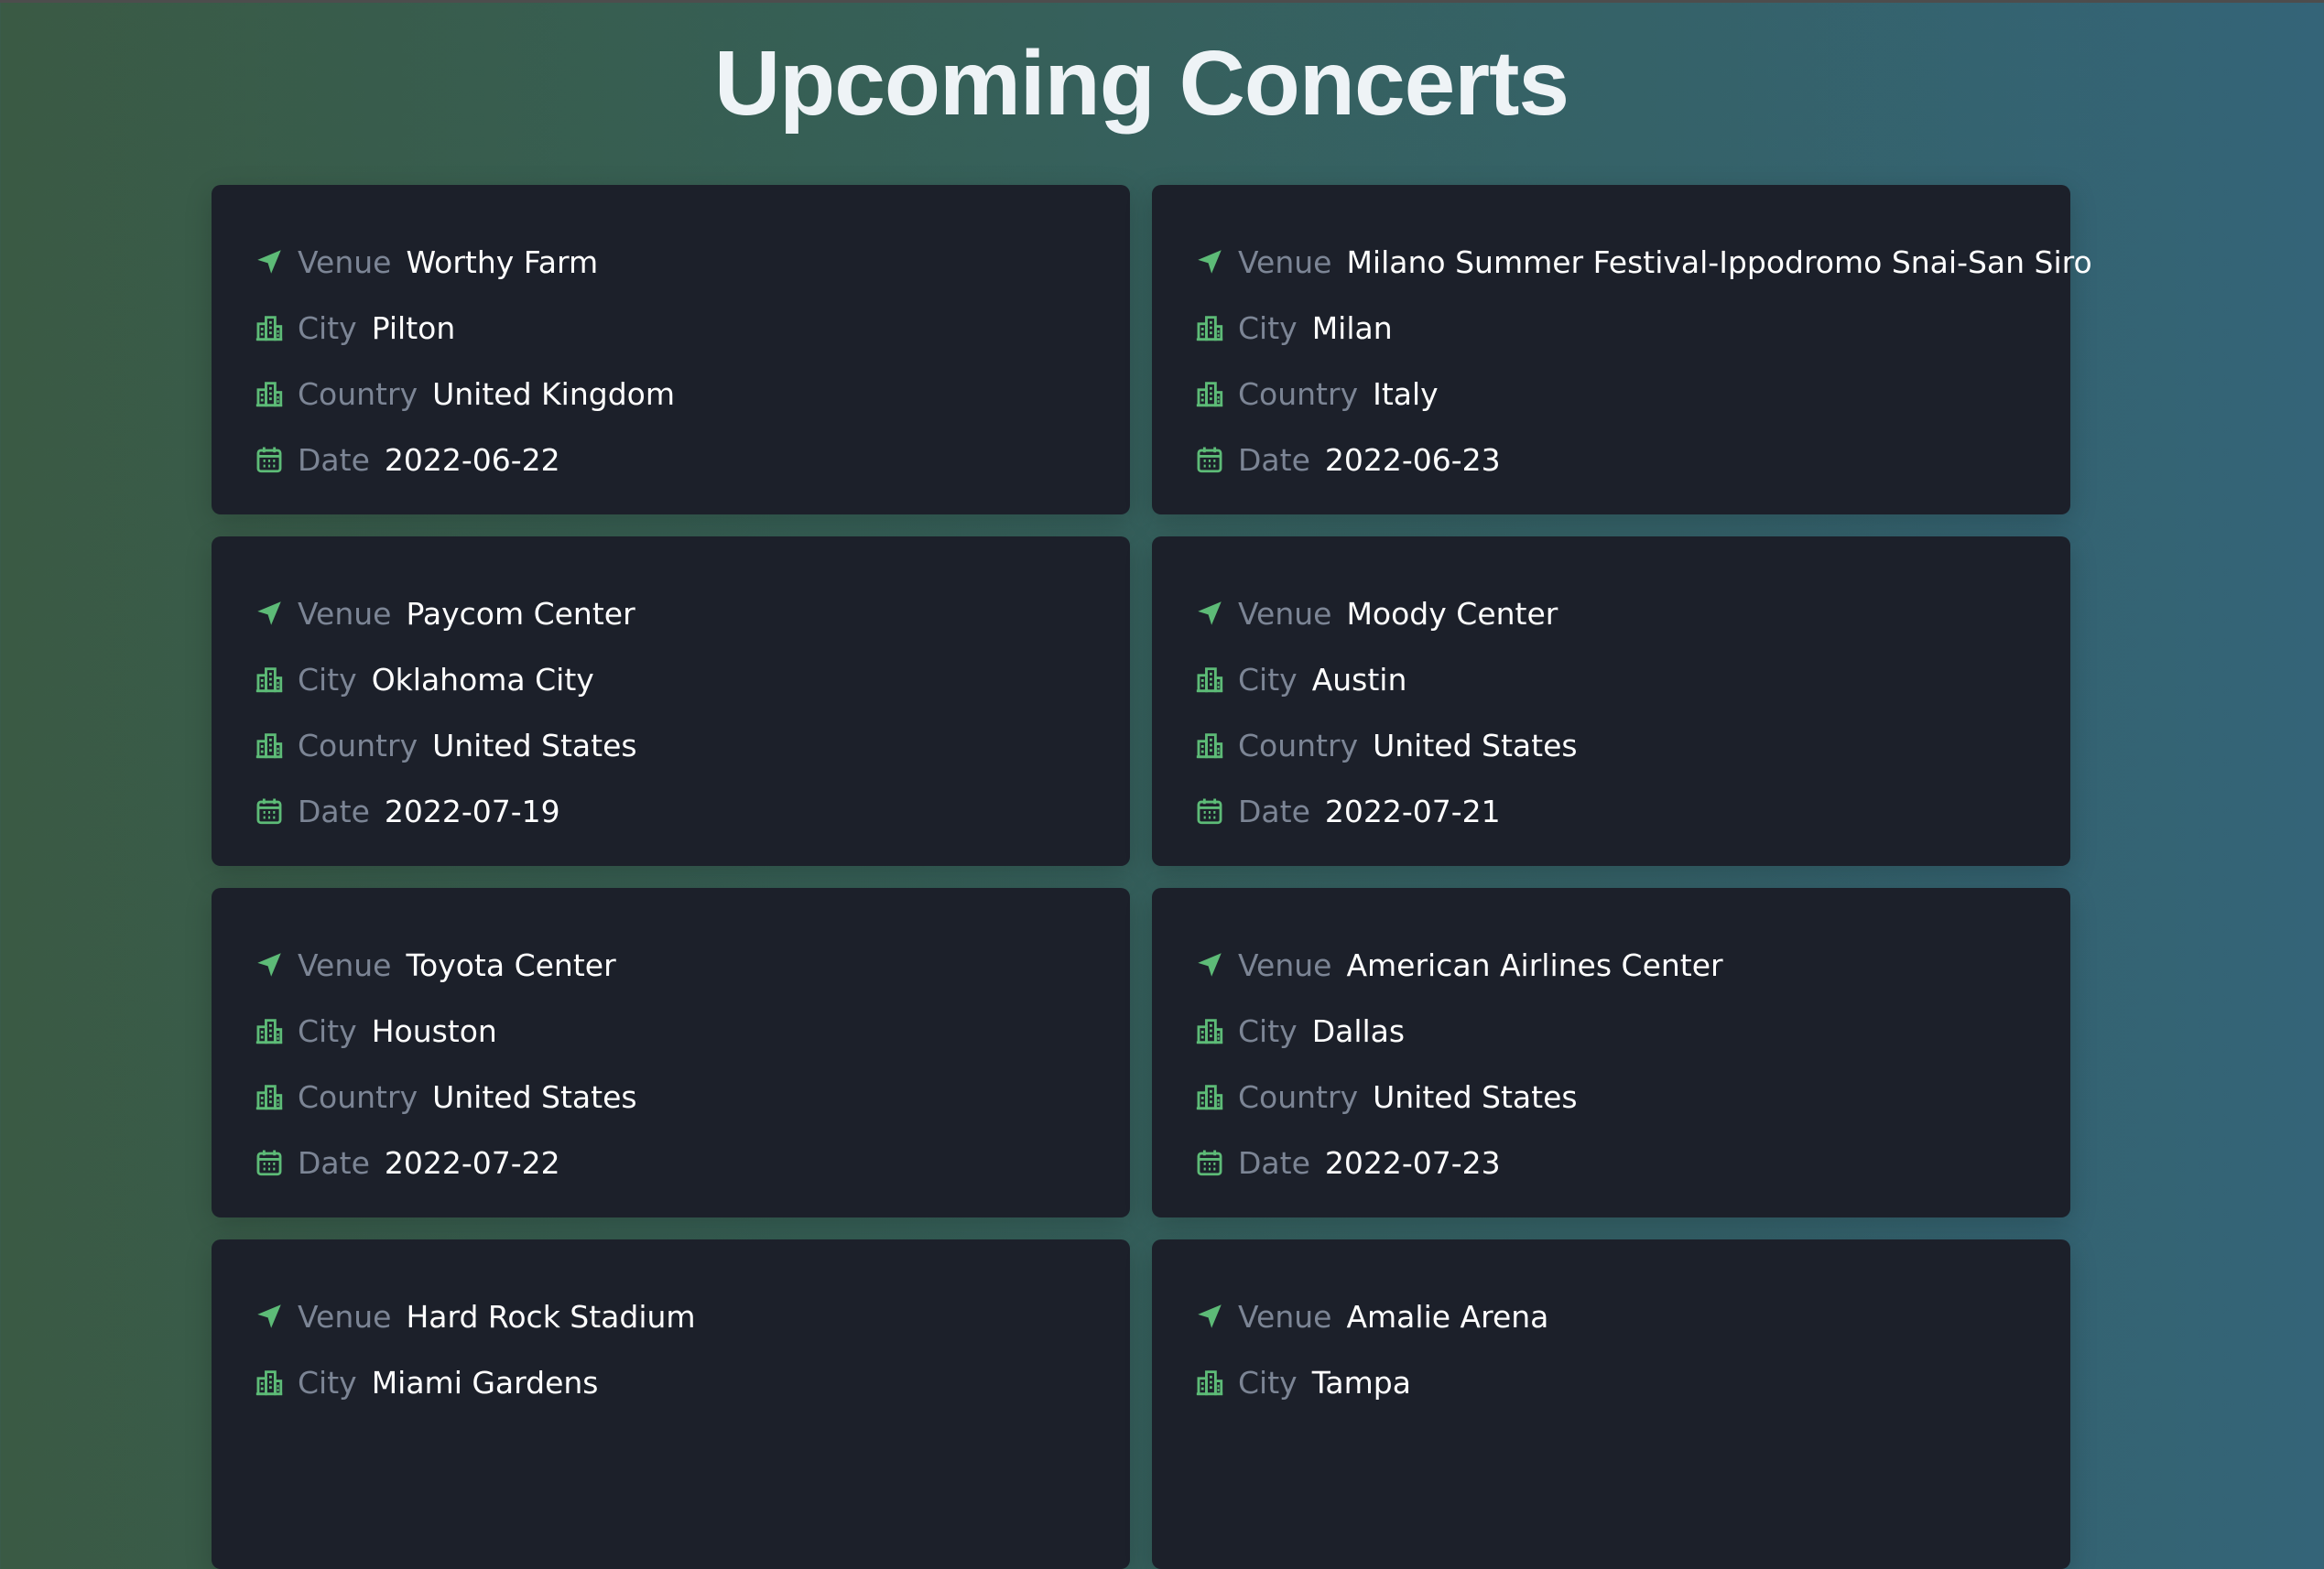  What do you see at coordinates (434, 1030) in the screenshot?
I see `concert-city-value: Houston` at bounding box center [434, 1030].